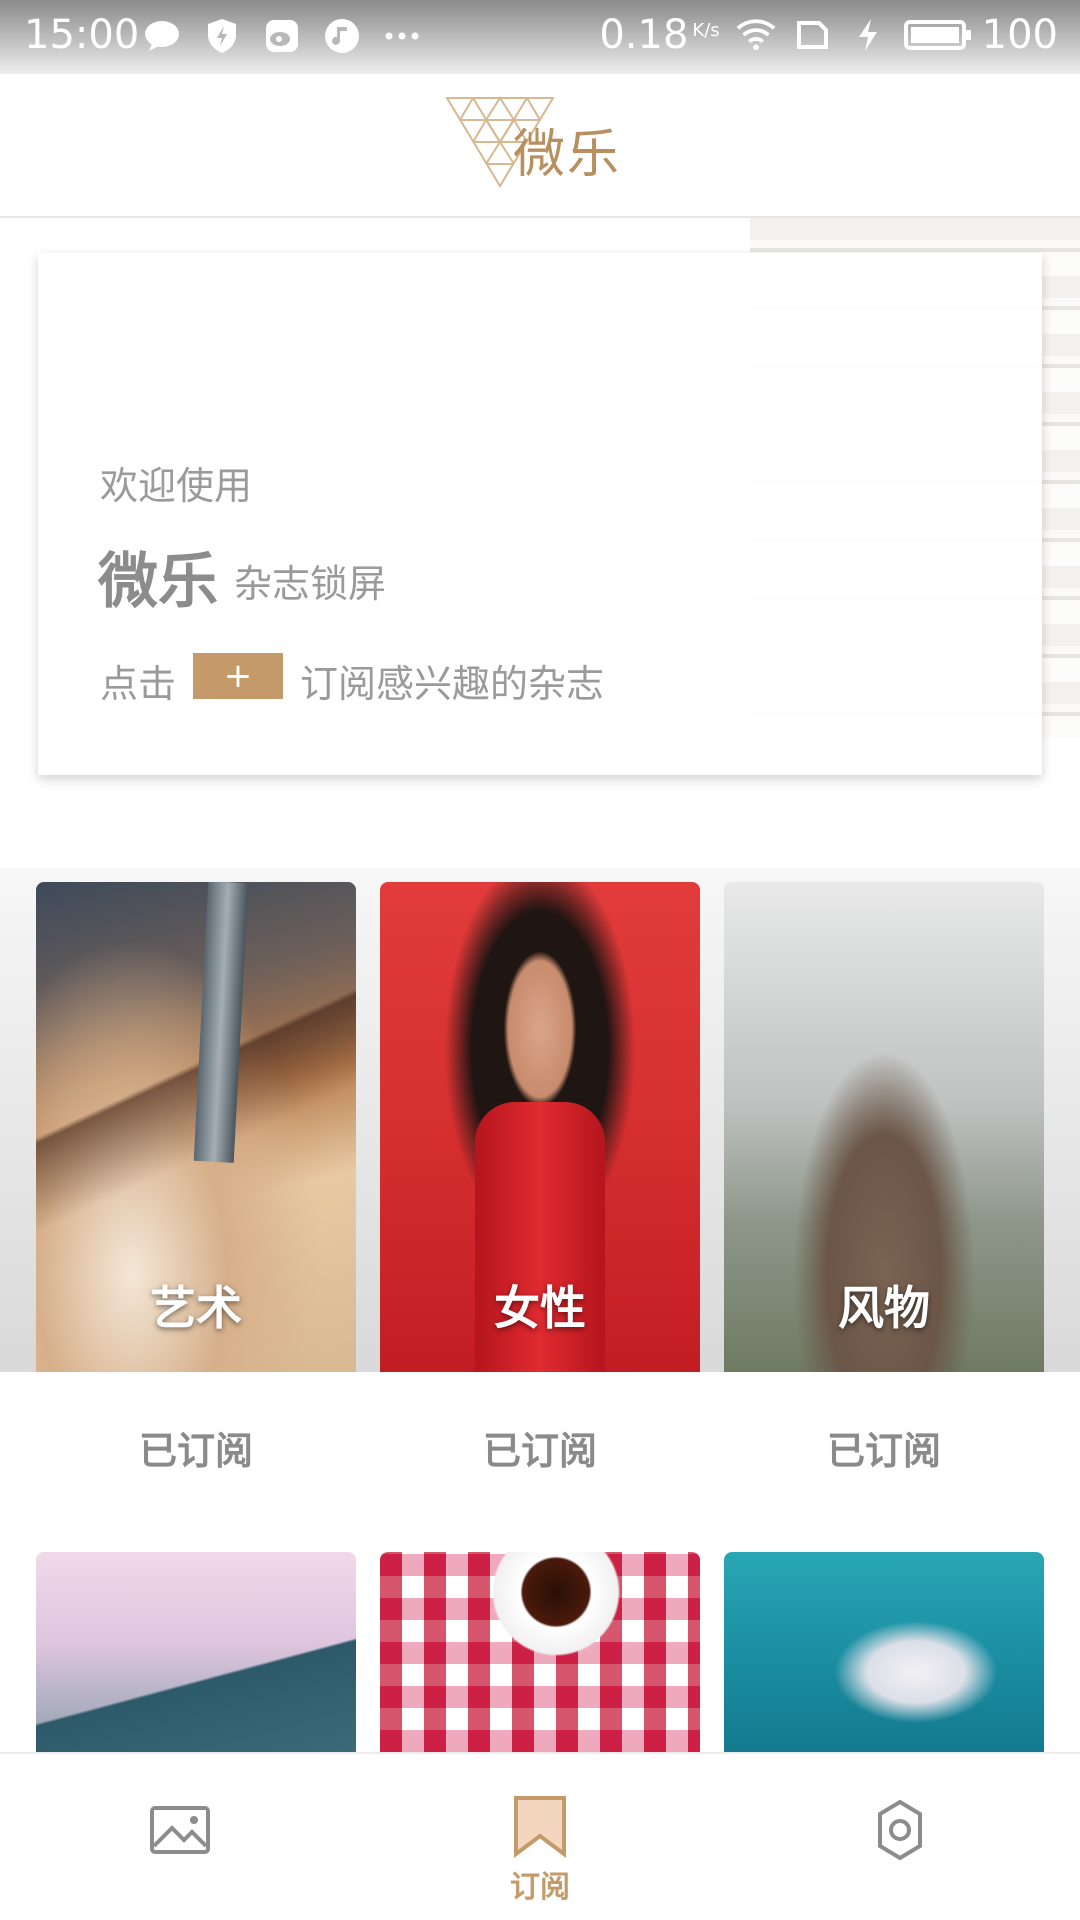  I want to click on no-sim-icon, so click(812, 35).